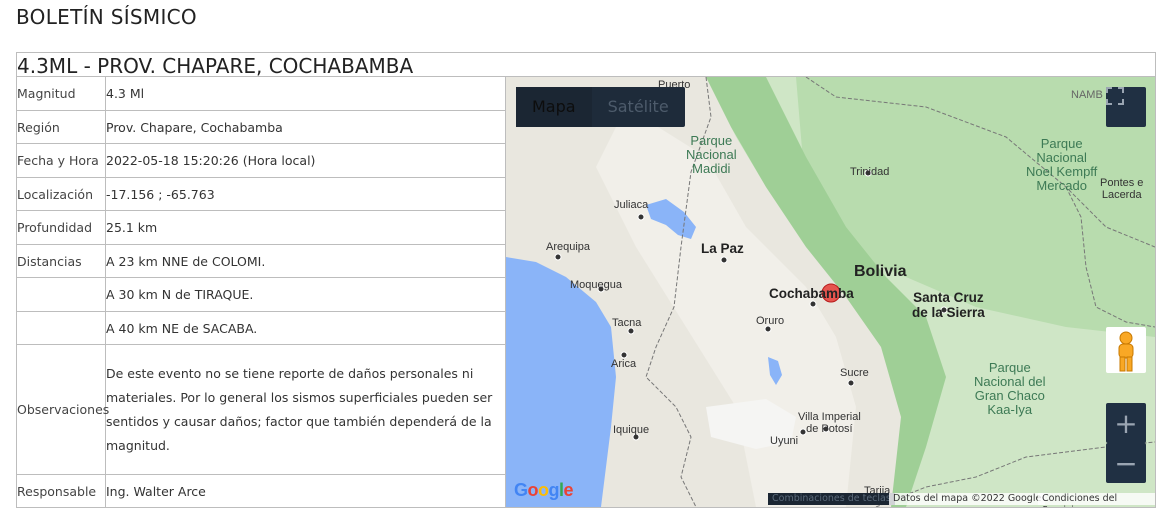  I want to click on pegman-icon, so click(1126, 351).